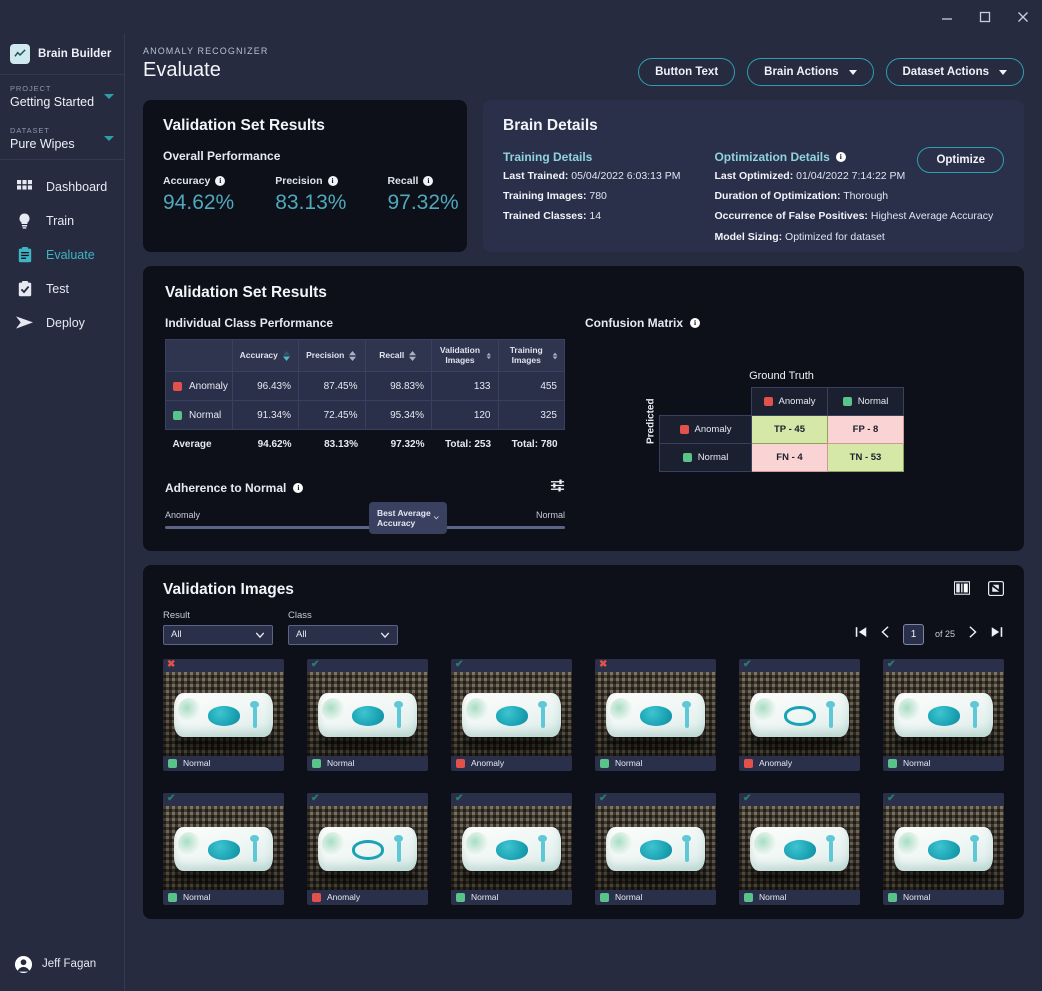 This screenshot has width=1042, height=991. What do you see at coordinates (801, 72) in the screenshot?
I see `button-label: Brain Actions` at bounding box center [801, 72].